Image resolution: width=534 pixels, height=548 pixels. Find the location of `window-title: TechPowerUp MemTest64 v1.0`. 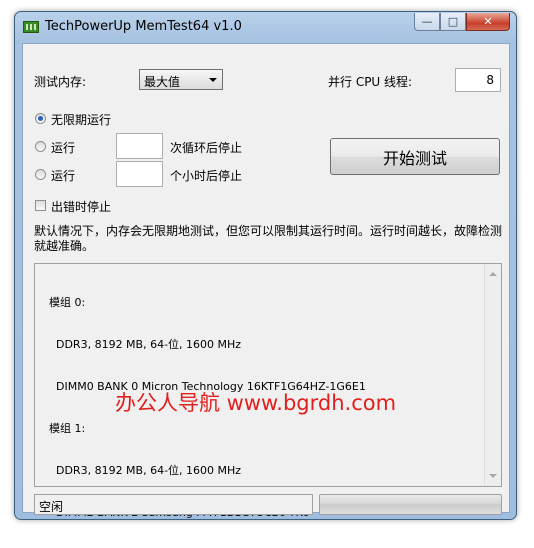

window-title: TechPowerUp MemTest64 v1.0 is located at coordinates (143, 26).